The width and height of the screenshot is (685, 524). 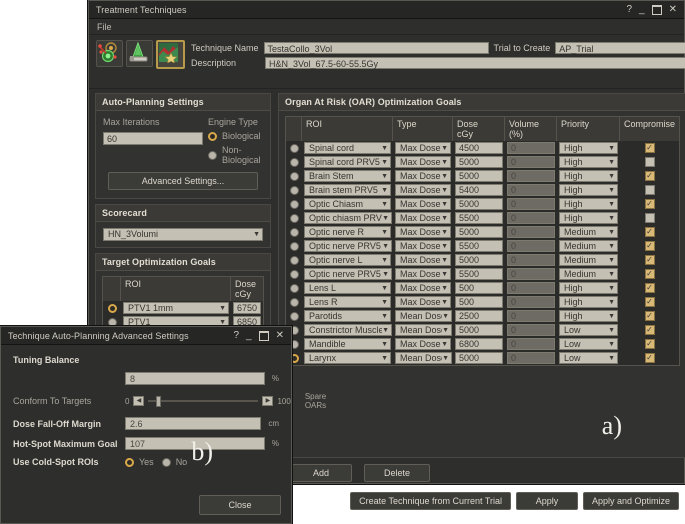 I want to click on roi-select: Constrictor Muscles ▼, so click(x=348, y=330).